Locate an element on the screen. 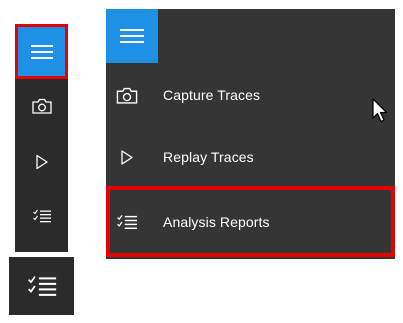 This screenshot has height=323, width=403. enlarged-analysis-icon-tile is located at coordinates (41, 286).